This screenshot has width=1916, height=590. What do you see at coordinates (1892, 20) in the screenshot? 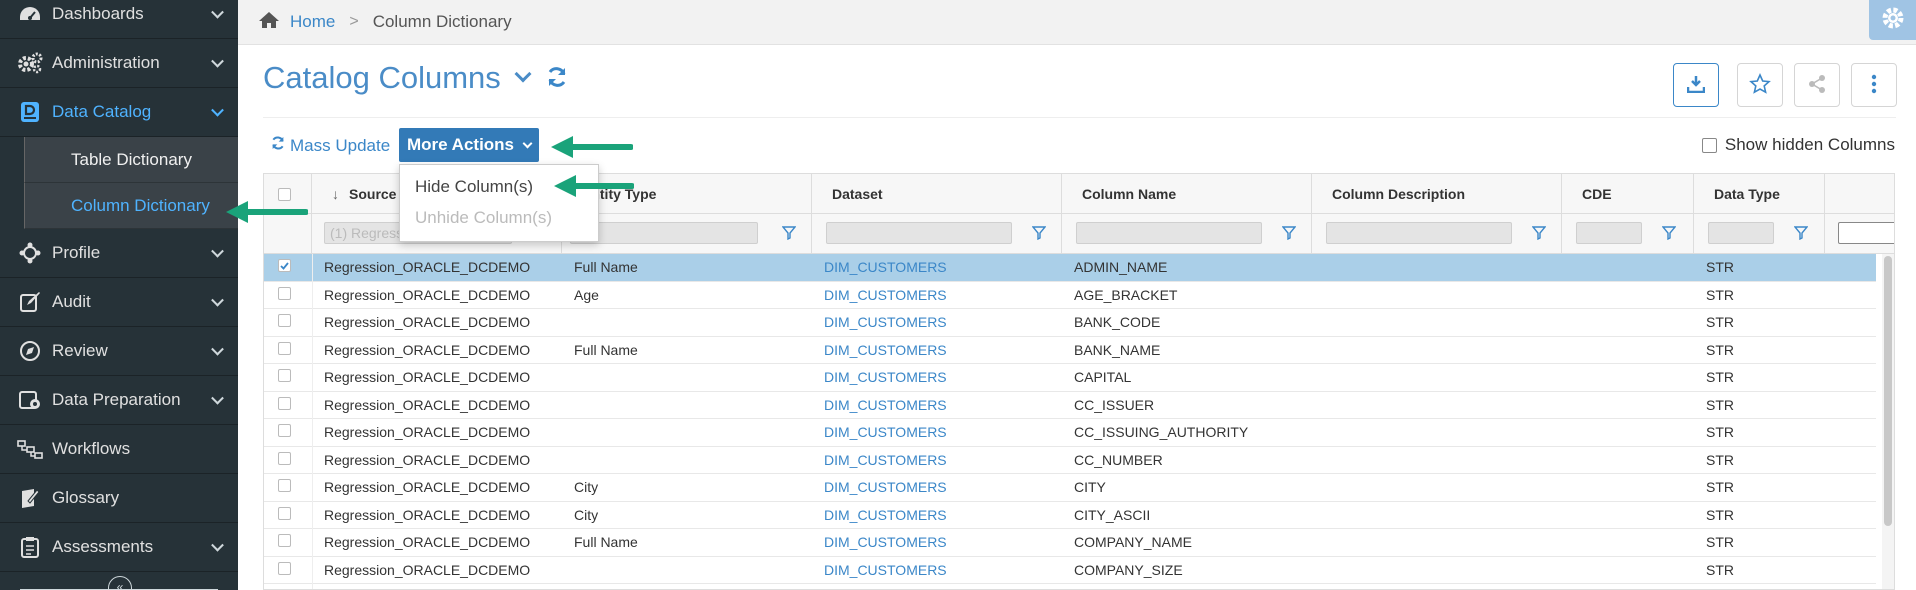
I see `settings-button` at bounding box center [1892, 20].